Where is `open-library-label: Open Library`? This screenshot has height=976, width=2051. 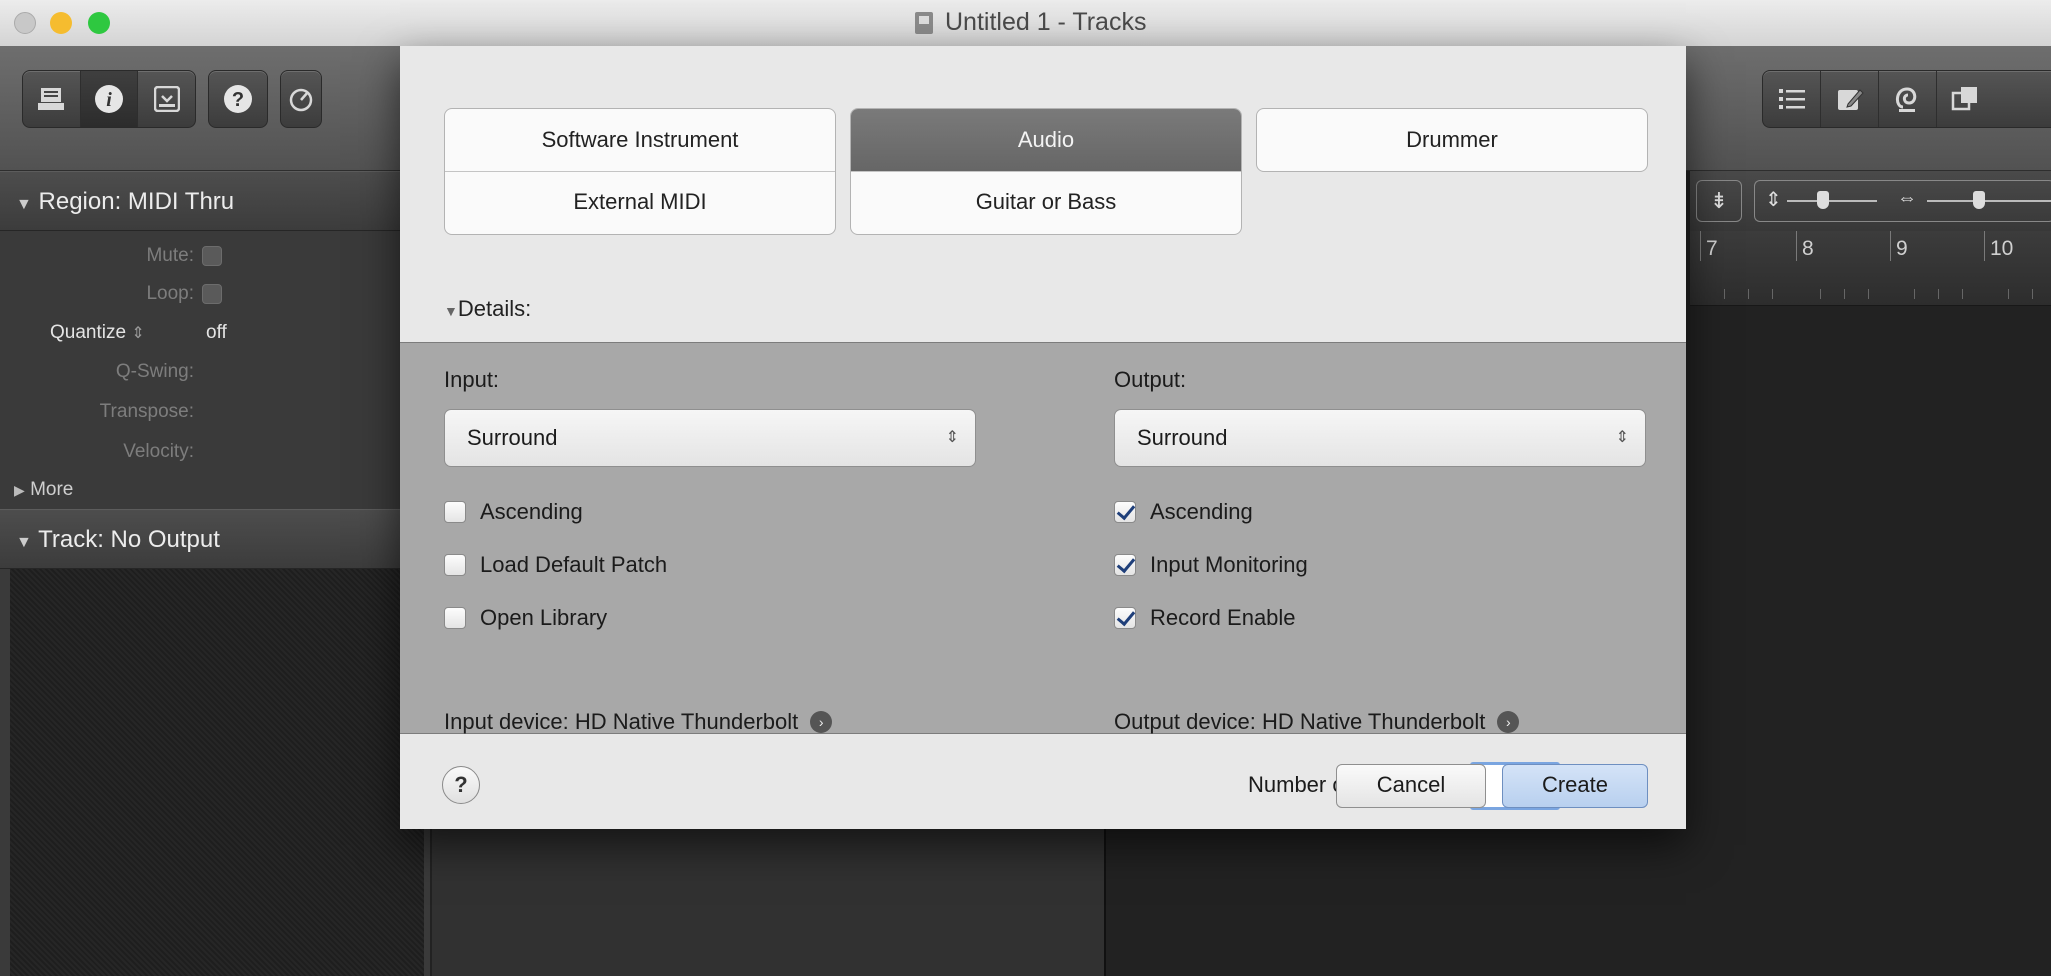
open-library-label: Open Library is located at coordinates (544, 617).